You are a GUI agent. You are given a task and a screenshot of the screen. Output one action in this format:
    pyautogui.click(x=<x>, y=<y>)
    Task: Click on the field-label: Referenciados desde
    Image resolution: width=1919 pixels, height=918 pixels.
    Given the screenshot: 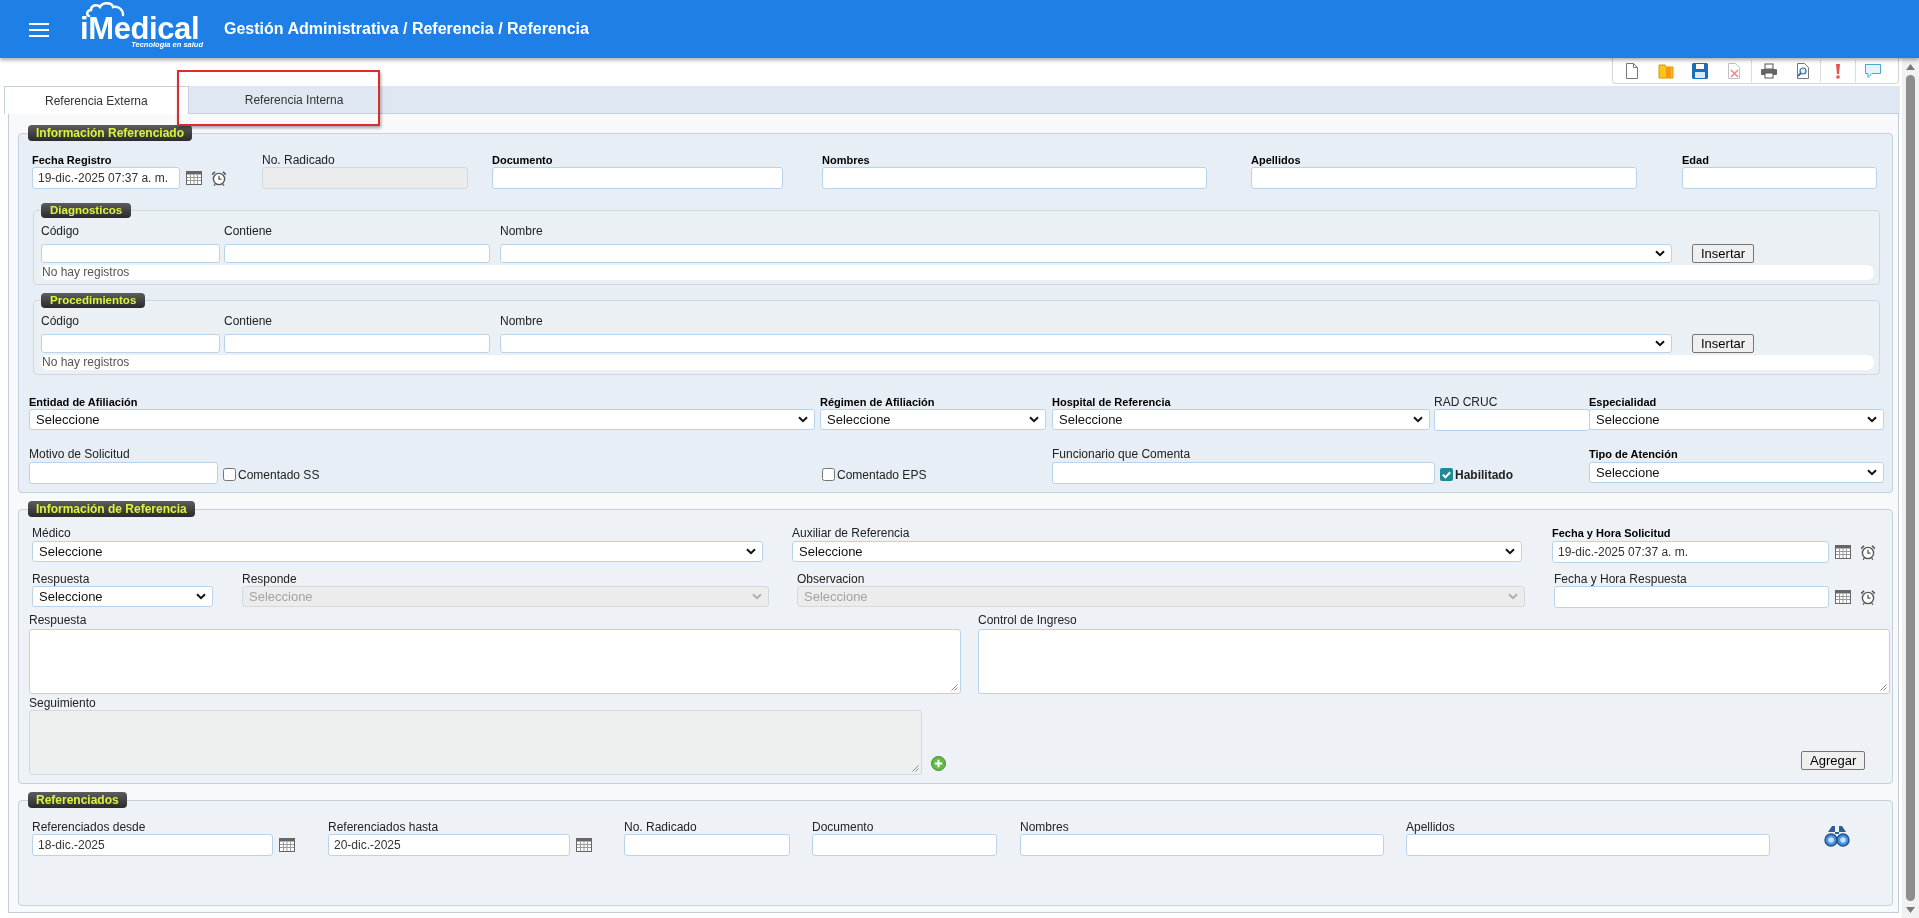 What is the action you would take?
    pyautogui.click(x=89, y=827)
    